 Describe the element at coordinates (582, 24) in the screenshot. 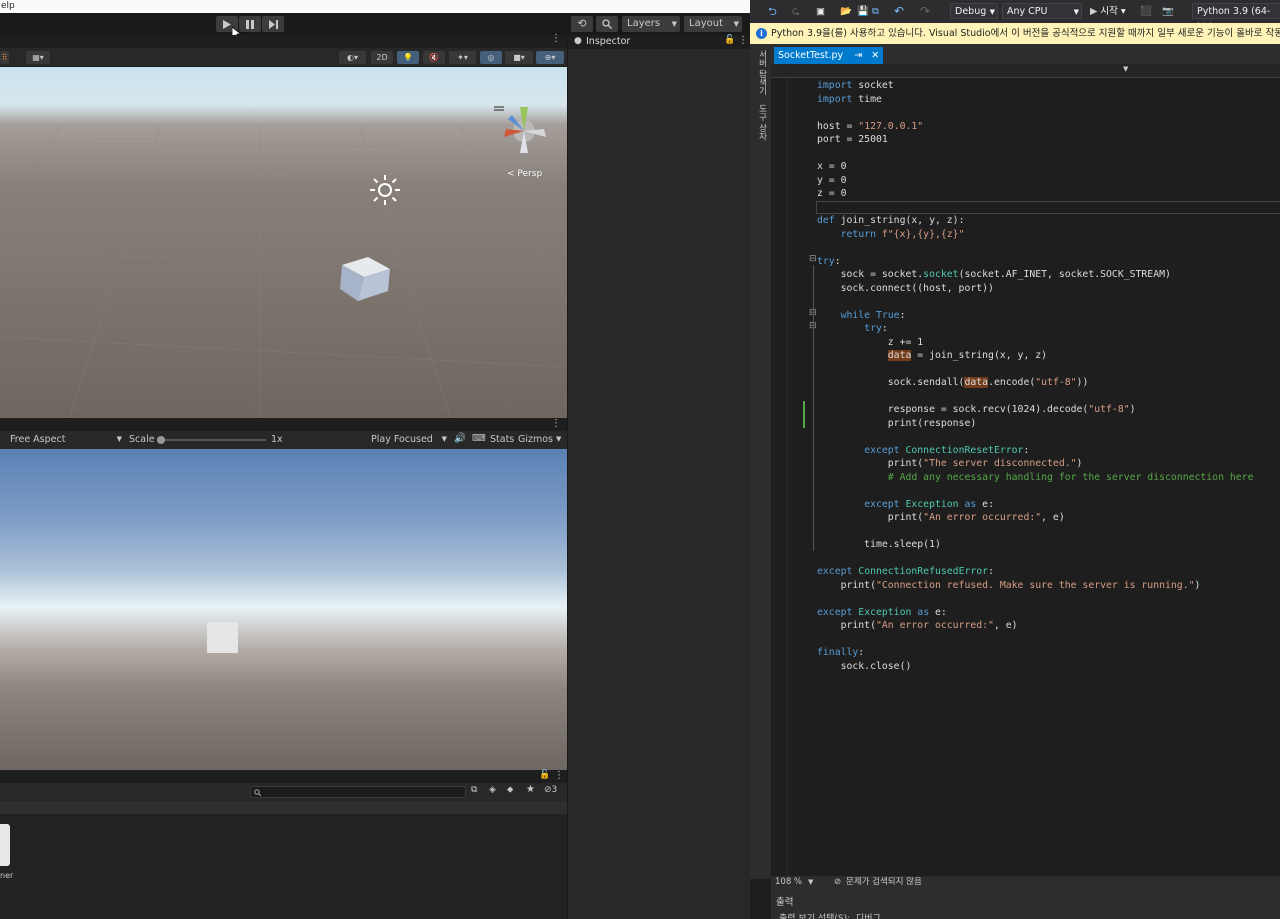

I see `history-button: ⟲` at that location.